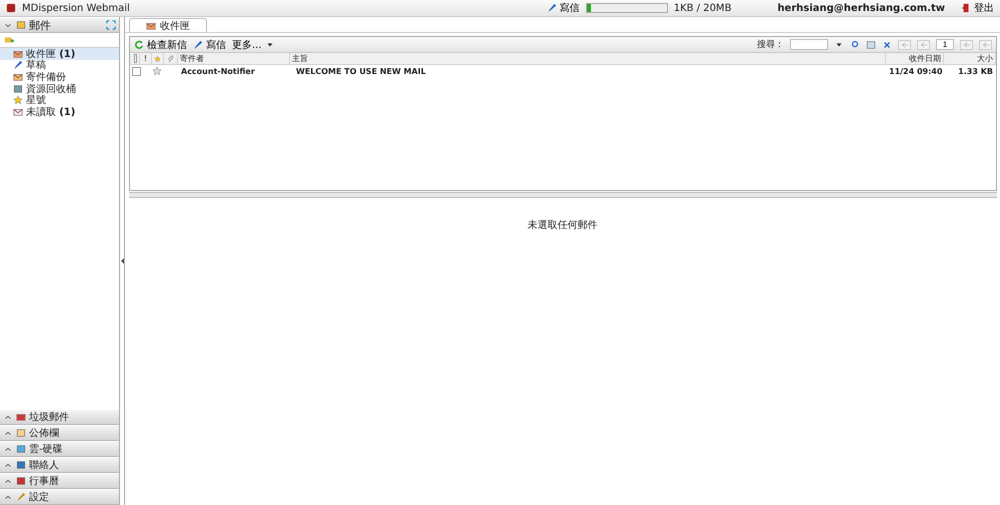 This screenshot has height=505, width=1000. I want to click on search-label: 搜尋：, so click(770, 44).